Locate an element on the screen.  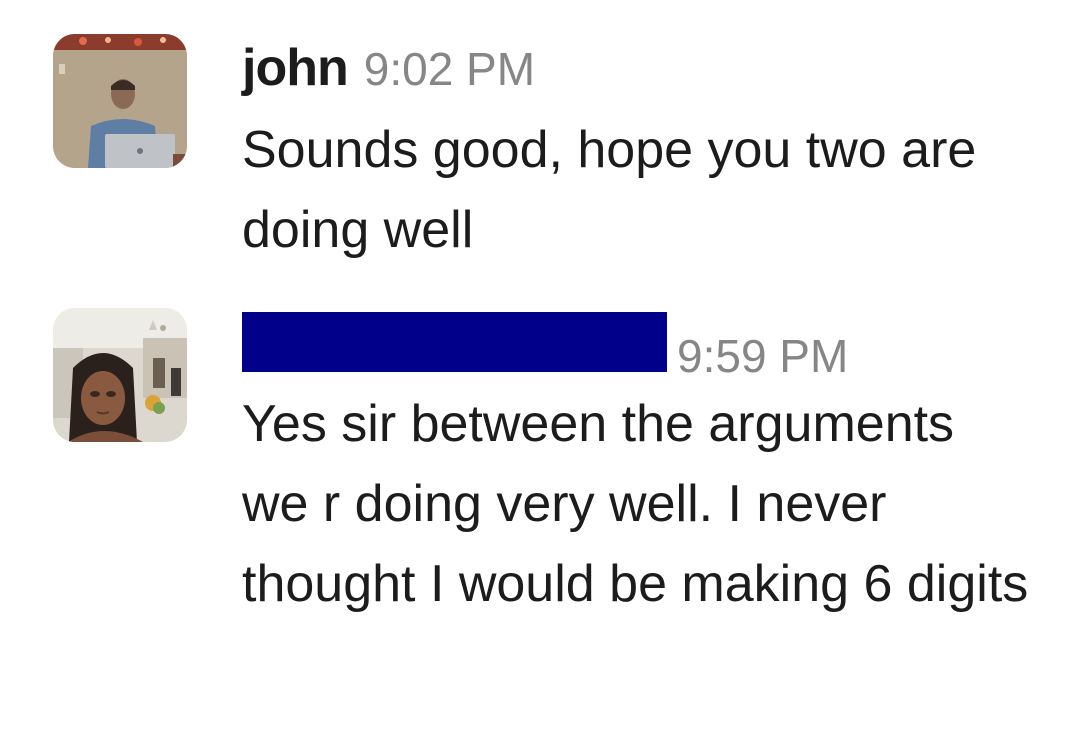
woman-selfie-icon is located at coordinates (120, 375).